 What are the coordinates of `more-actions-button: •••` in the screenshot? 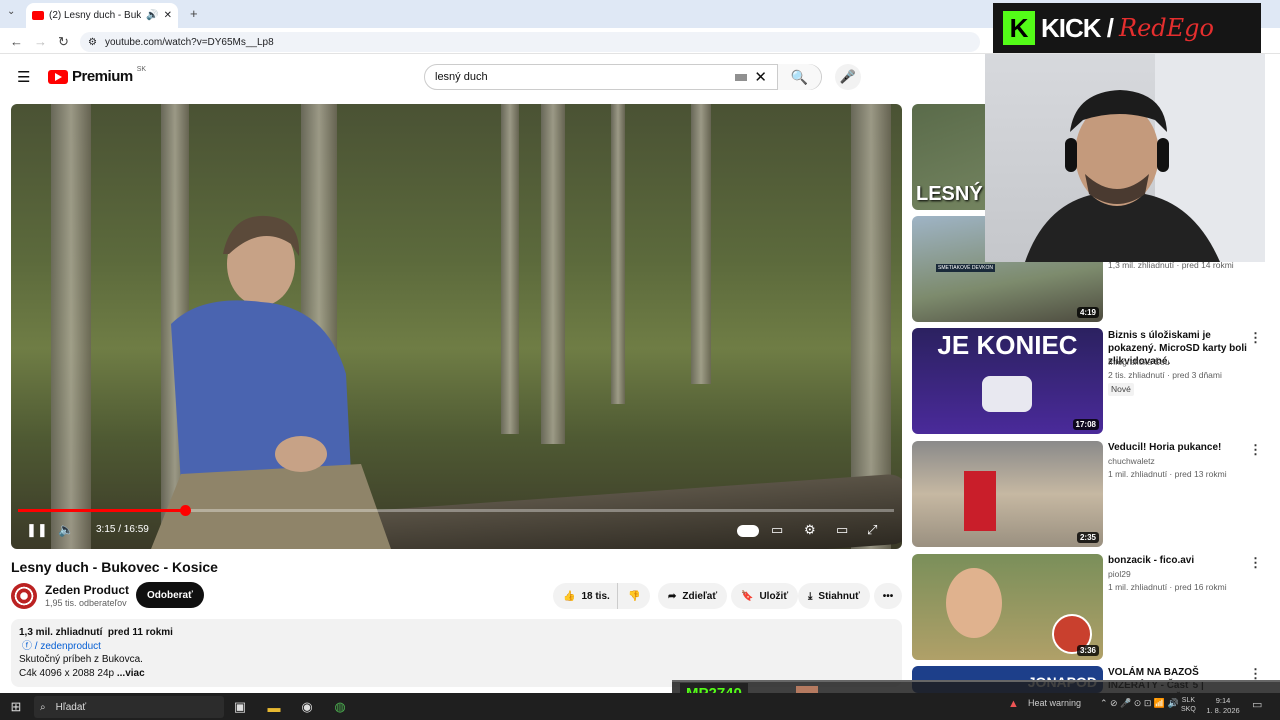 It's located at (888, 596).